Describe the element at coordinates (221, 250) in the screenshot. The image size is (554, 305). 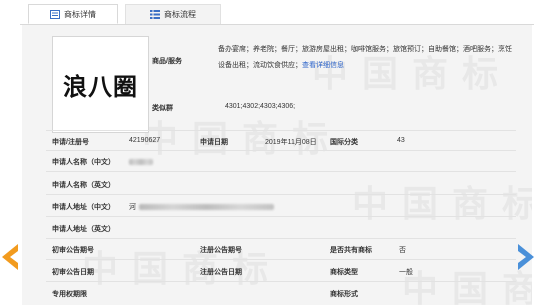
I see `reg-pub-no-label: 注册公告期号` at that location.